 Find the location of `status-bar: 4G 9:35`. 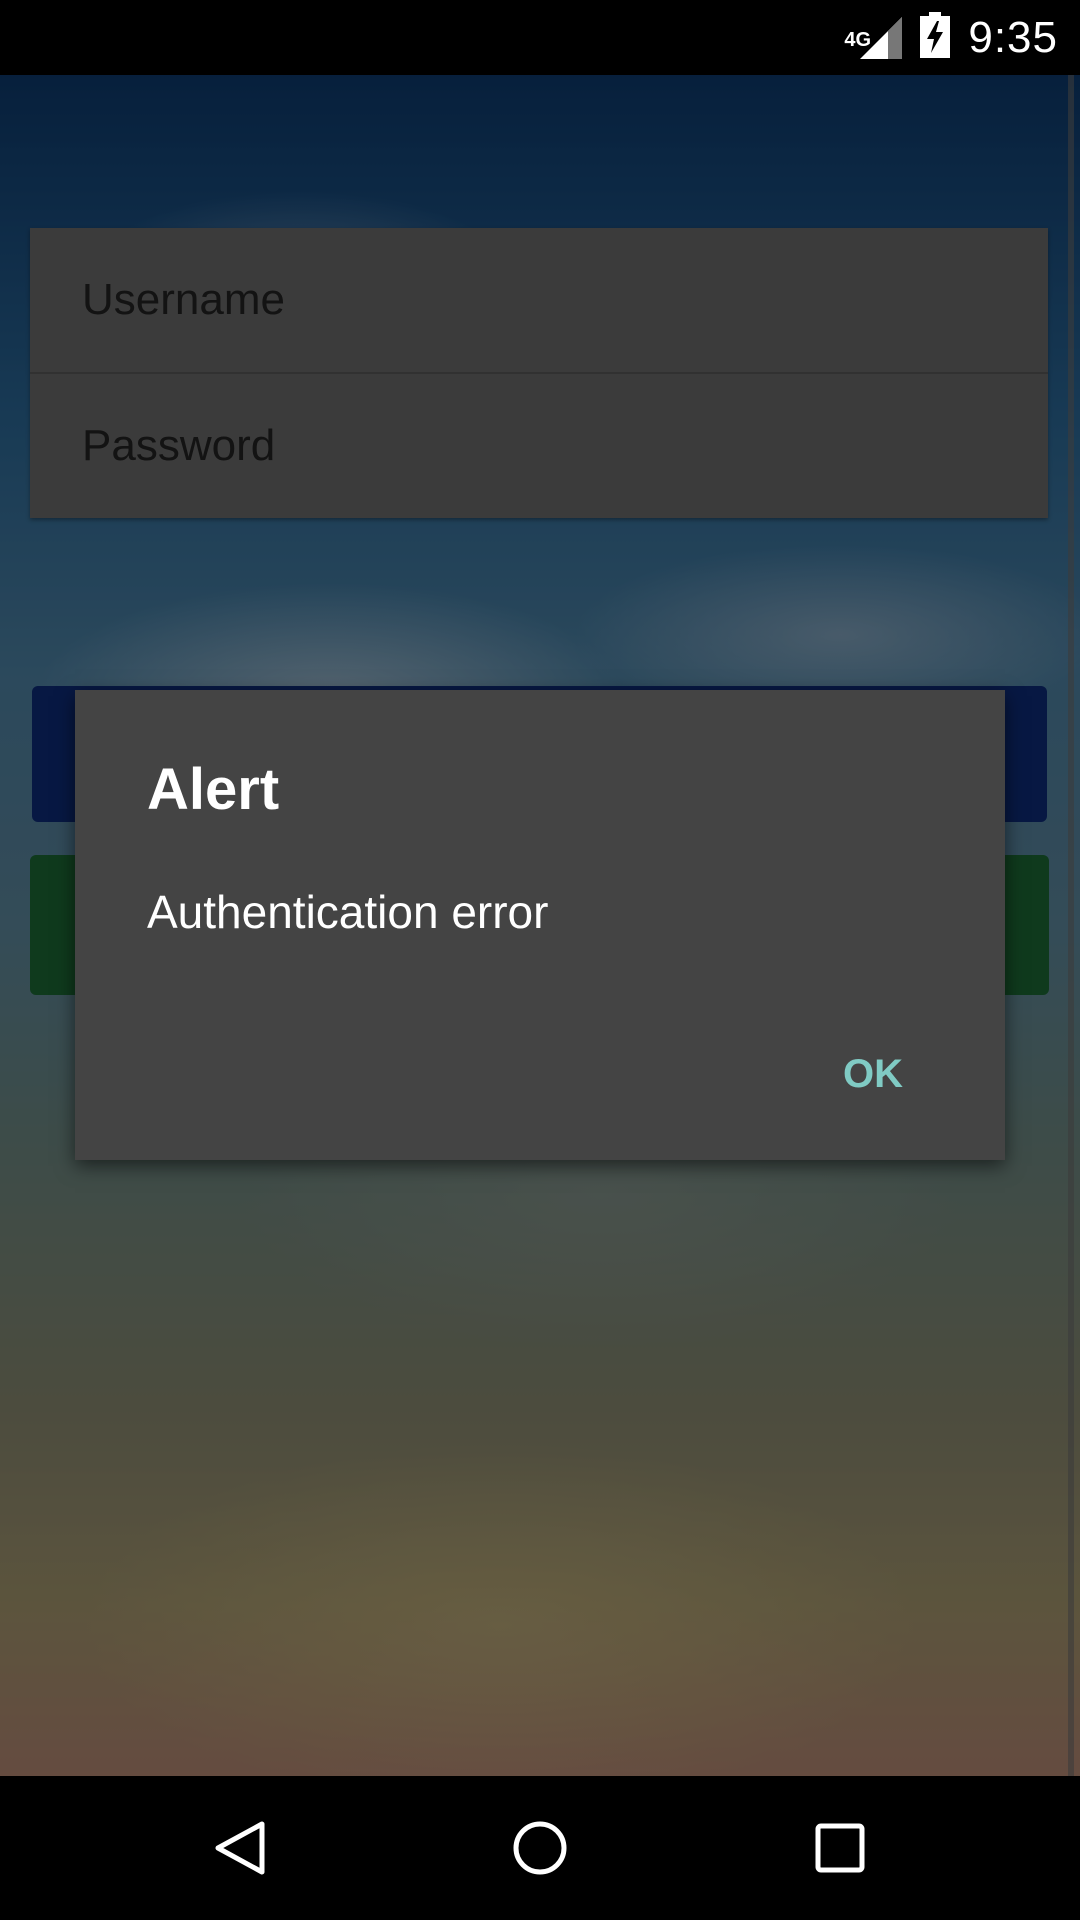

status-bar: 4G 9:35 is located at coordinates (540, 37).